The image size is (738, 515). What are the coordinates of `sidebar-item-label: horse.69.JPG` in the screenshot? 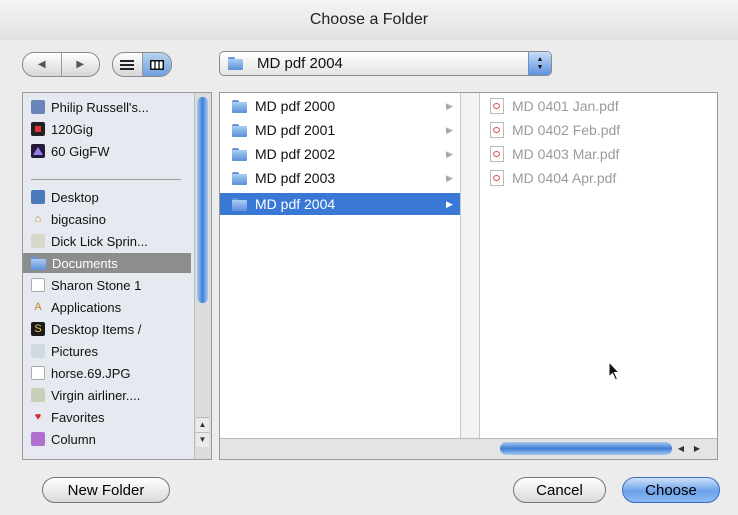 It's located at (91, 373).